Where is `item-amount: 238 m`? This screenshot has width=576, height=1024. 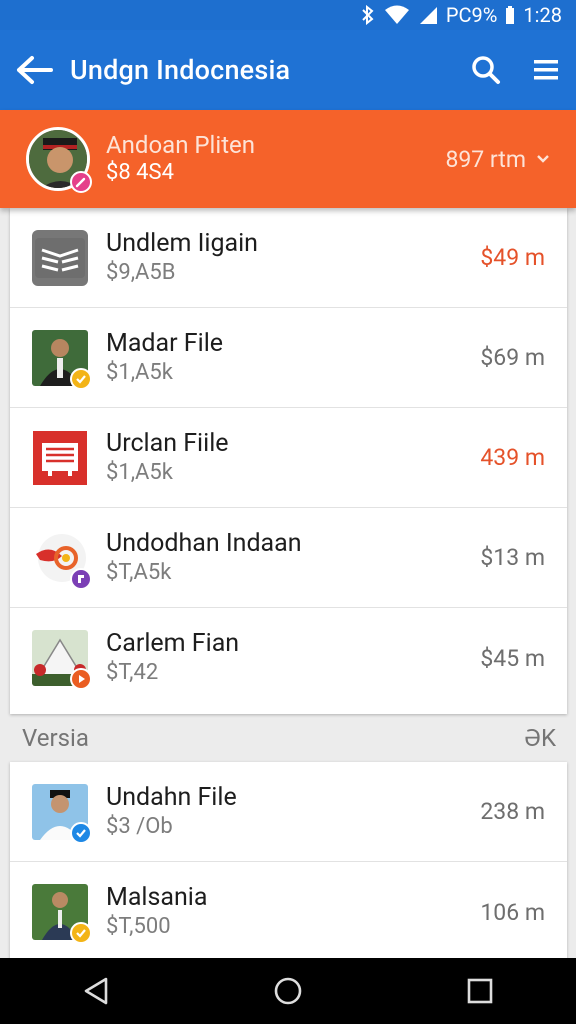
item-amount: 238 m is located at coordinates (512, 811).